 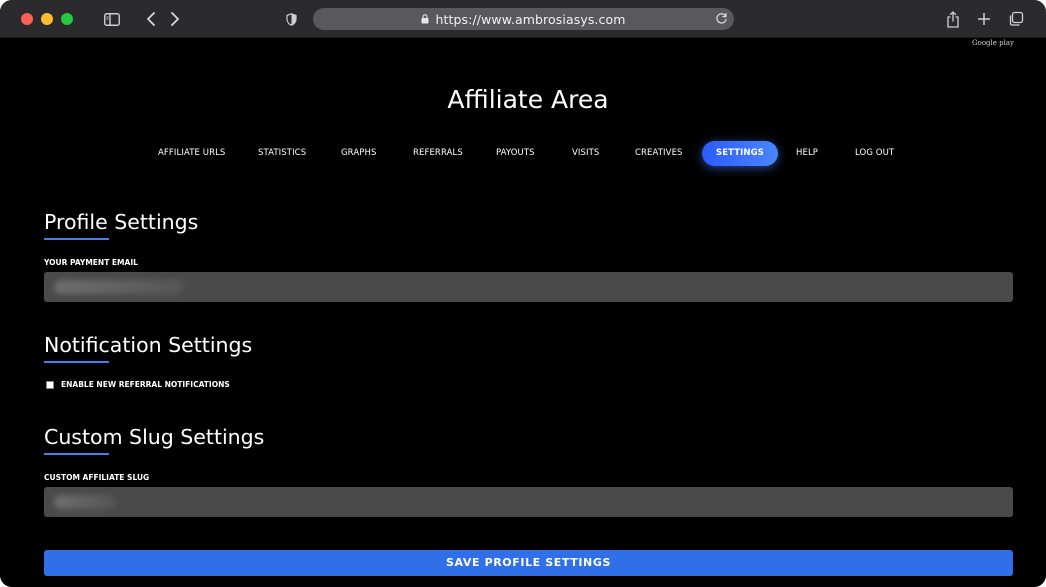 I want to click on url-text: https://www.ambrosiasys.com, so click(x=530, y=19).